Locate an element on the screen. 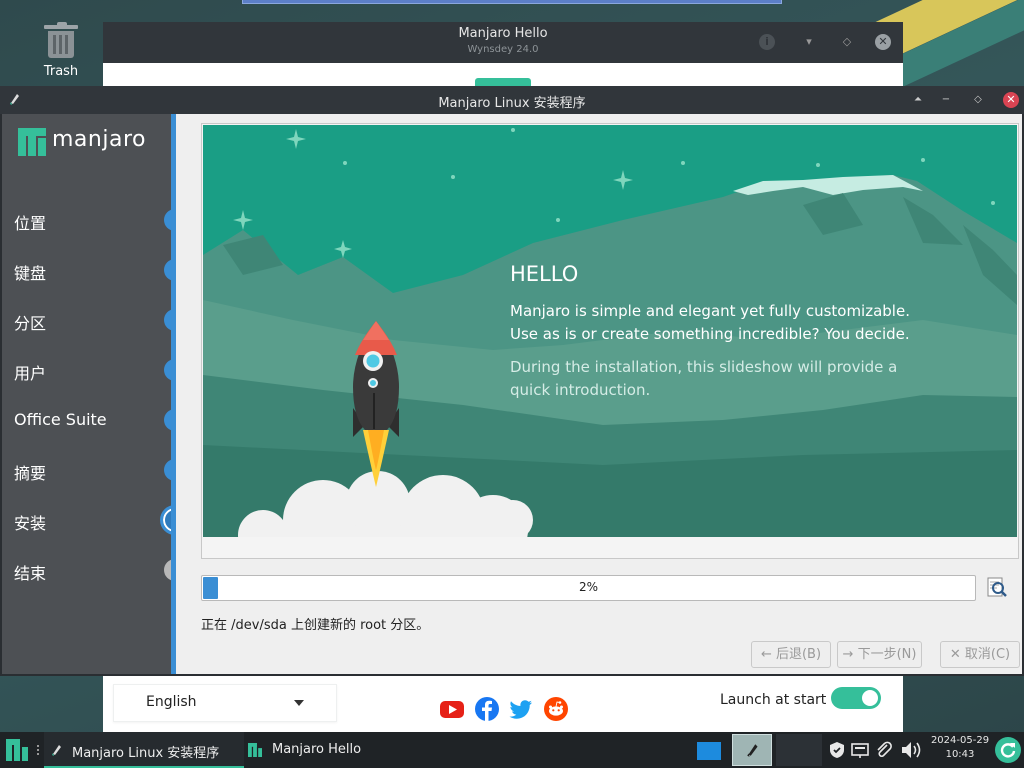 The width and height of the screenshot is (1024, 768). sidebar-step-users: 用户 is located at coordinates (94, 370).